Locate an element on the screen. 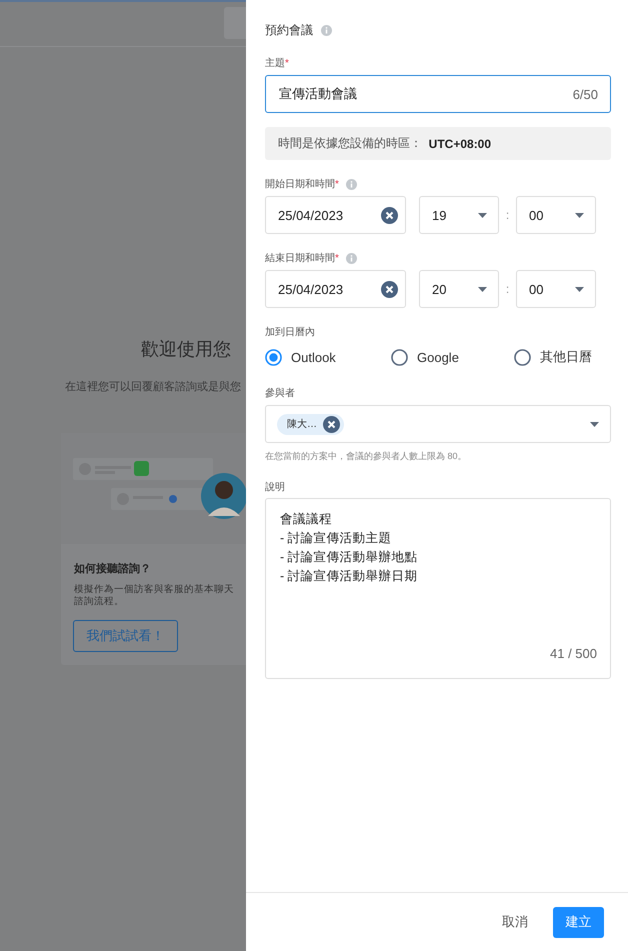 This screenshot has height=951, width=628. welcome-subtitle: 在這裡您可以回覆顧客諮詢或是與您 is located at coordinates (153, 387).